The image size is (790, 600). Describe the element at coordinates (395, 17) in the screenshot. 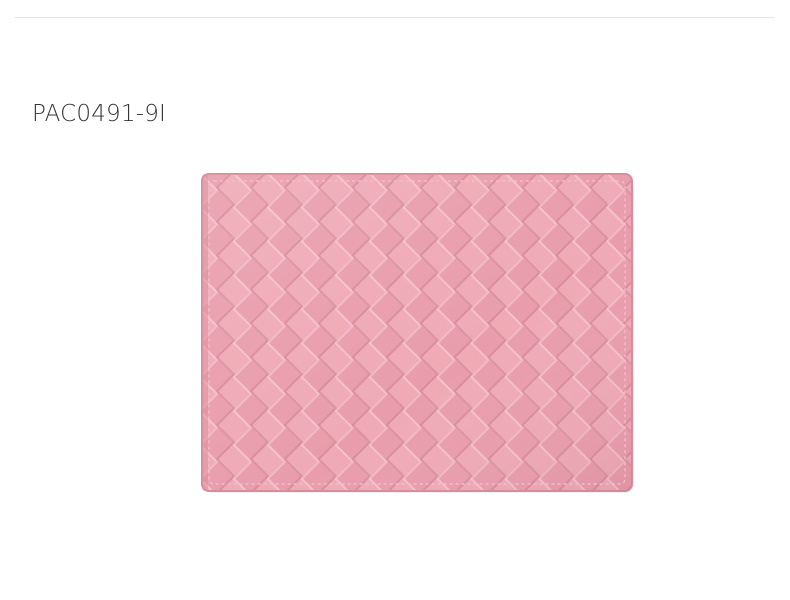

I see `top-divider` at that location.